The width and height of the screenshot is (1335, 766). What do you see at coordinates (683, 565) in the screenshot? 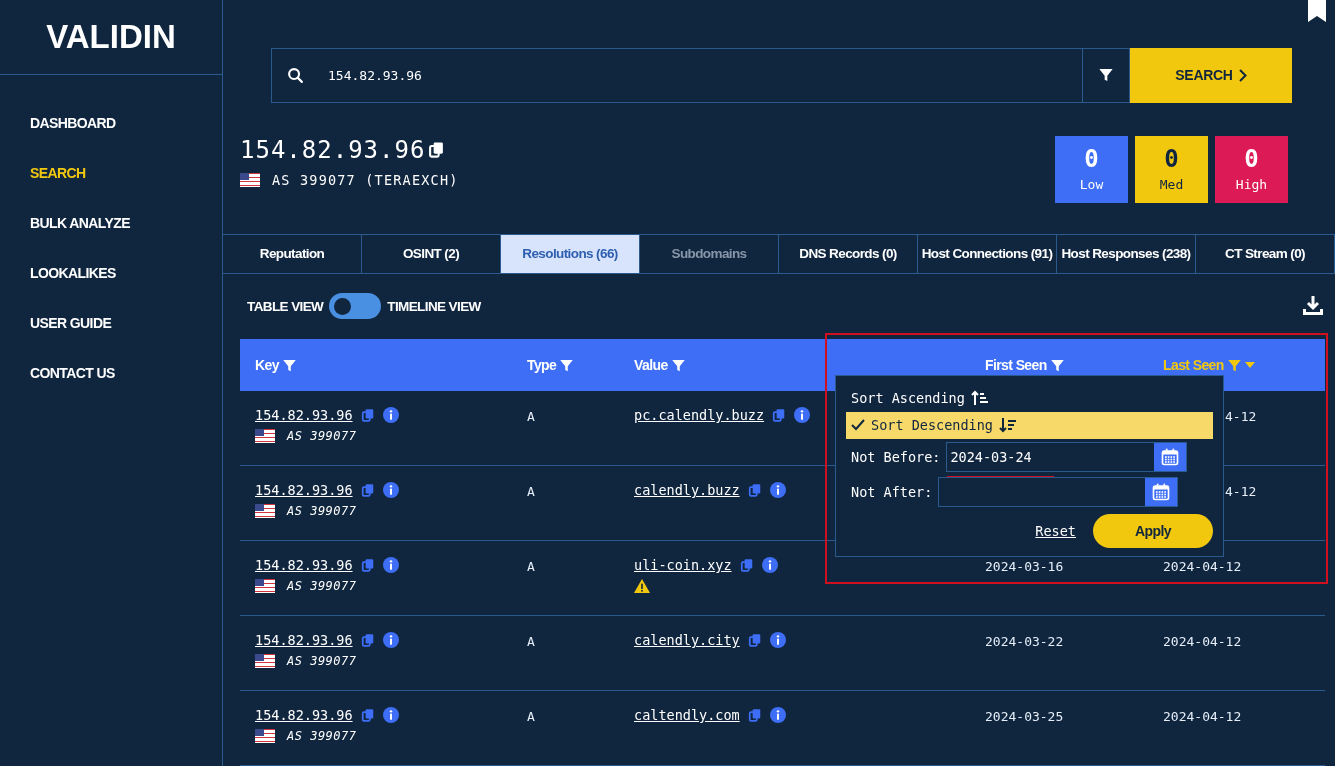
I see `value-link: uli-coin.xyz` at bounding box center [683, 565].